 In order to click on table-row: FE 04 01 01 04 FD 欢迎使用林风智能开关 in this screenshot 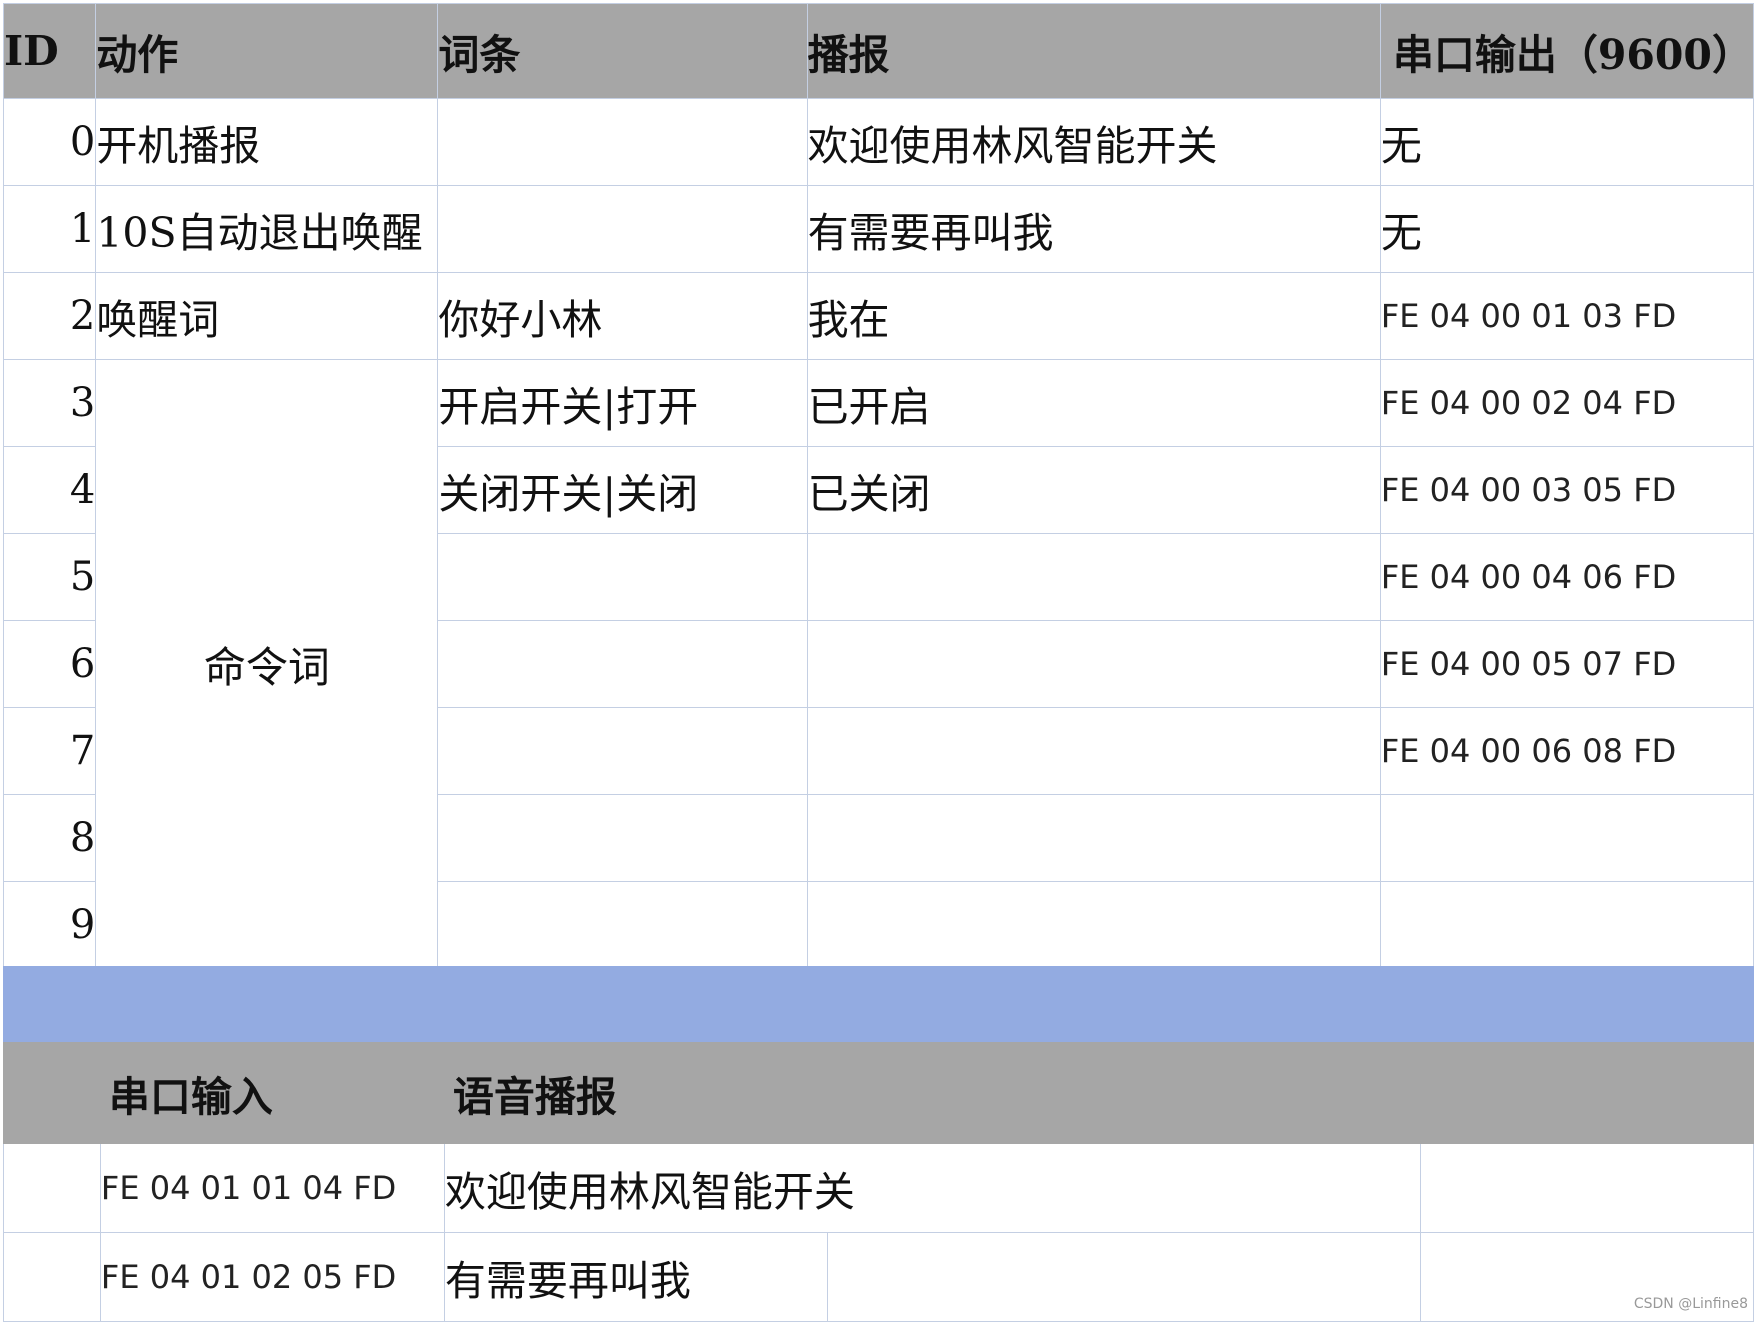, I will do `click(878, 1188)`.